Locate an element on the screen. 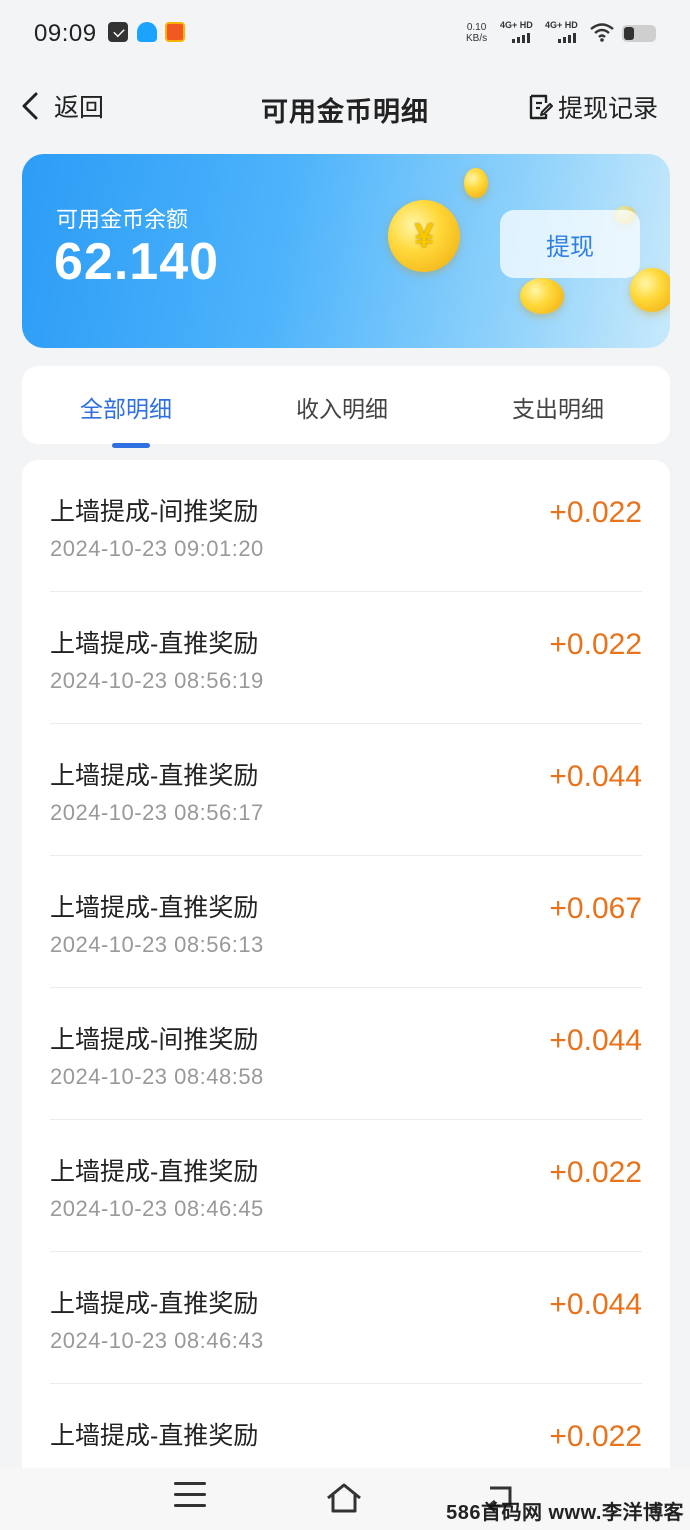 Image resolution: width=690 pixels, height=1530 pixels. document-edit-icon is located at coordinates (541, 107).